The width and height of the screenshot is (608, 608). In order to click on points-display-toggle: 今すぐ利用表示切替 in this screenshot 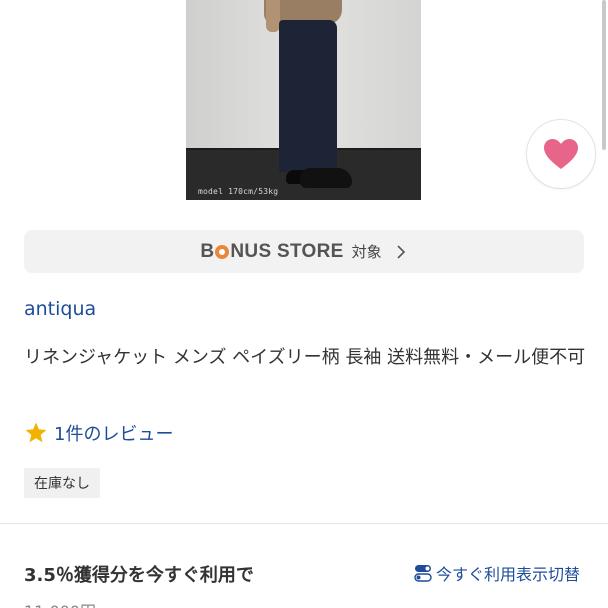, I will do `click(497, 573)`.